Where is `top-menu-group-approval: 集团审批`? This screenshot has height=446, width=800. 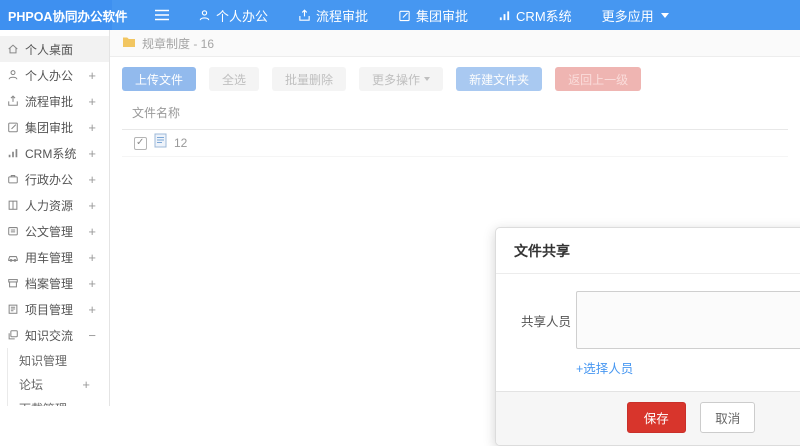 top-menu-group-approval: 集团审批 is located at coordinates (433, 15).